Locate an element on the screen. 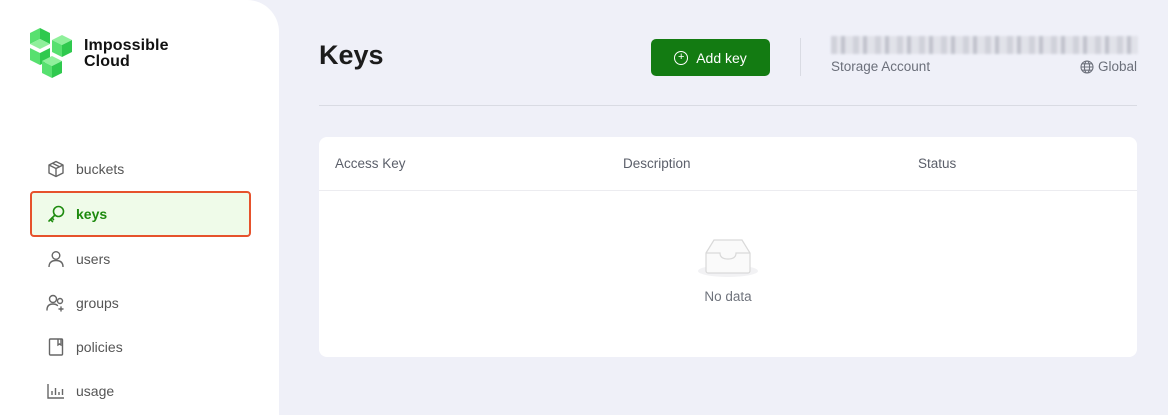 The height and width of the screenshot is (415, 1168). sidebar-item-users: users is located at coordinates (140, 259).